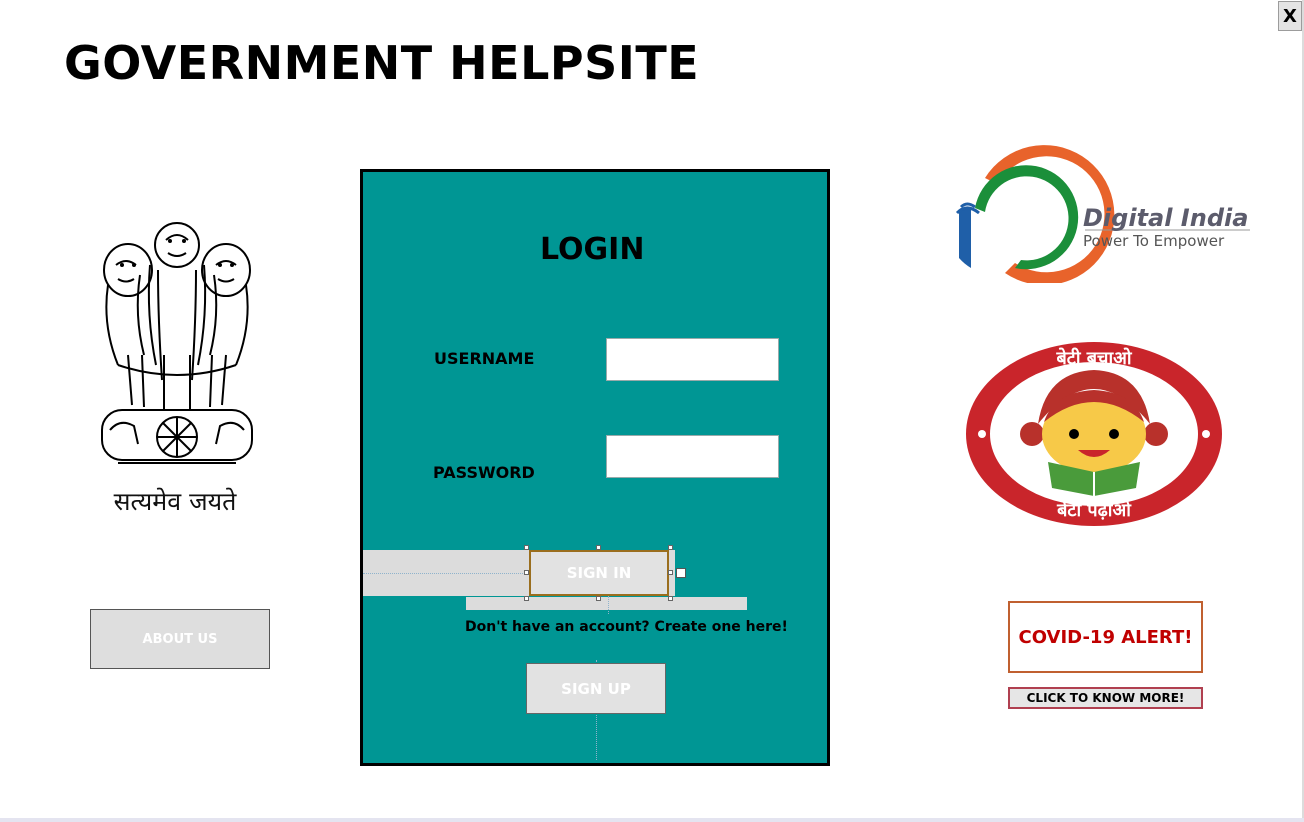 Image resolution: width=1304 pixels, height=822 pixels. I want to click on page-title: GOVERNMENT HELPSITE, so click(382, 63).